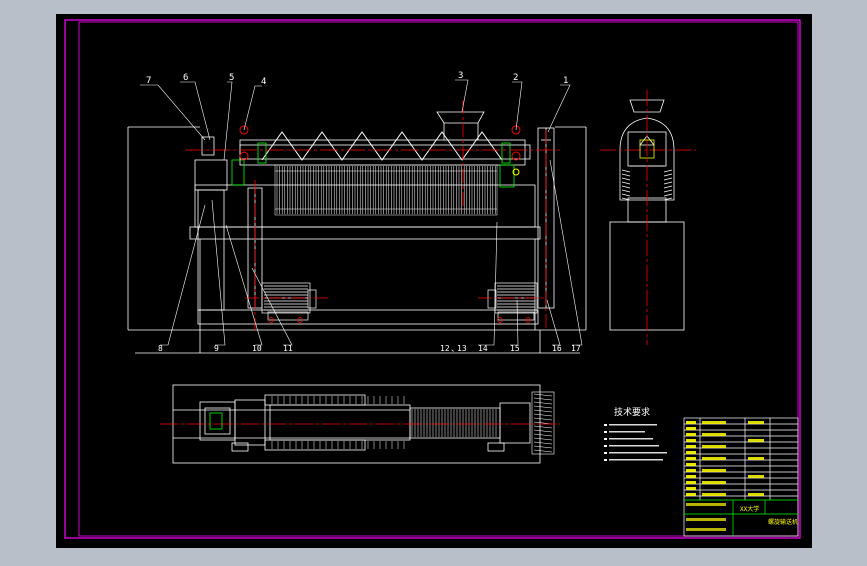 The height and width of the screenshot is (566, 867). What do you see at coordinates (160, 348) in the screenshot?
I see `callout-8: 8` at bounding box center [160, 348].